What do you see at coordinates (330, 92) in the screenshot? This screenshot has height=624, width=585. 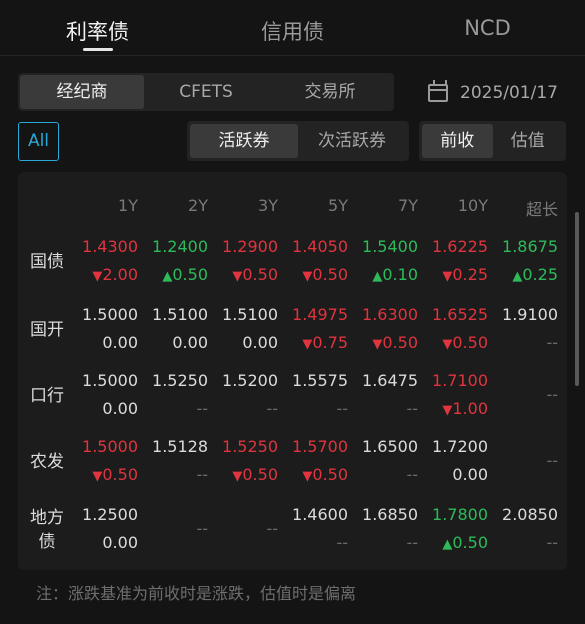 I see `source-exchange: 交易所` at bounding box center [330, 92].